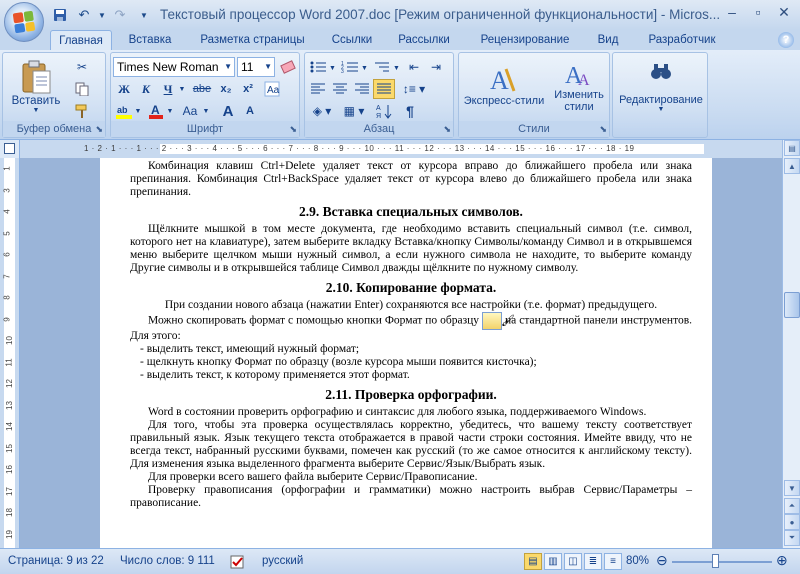 Image resolution: width=800 pixels, height=574 pixels. I want to click on highlight-icon: ab, so click(124, 111).